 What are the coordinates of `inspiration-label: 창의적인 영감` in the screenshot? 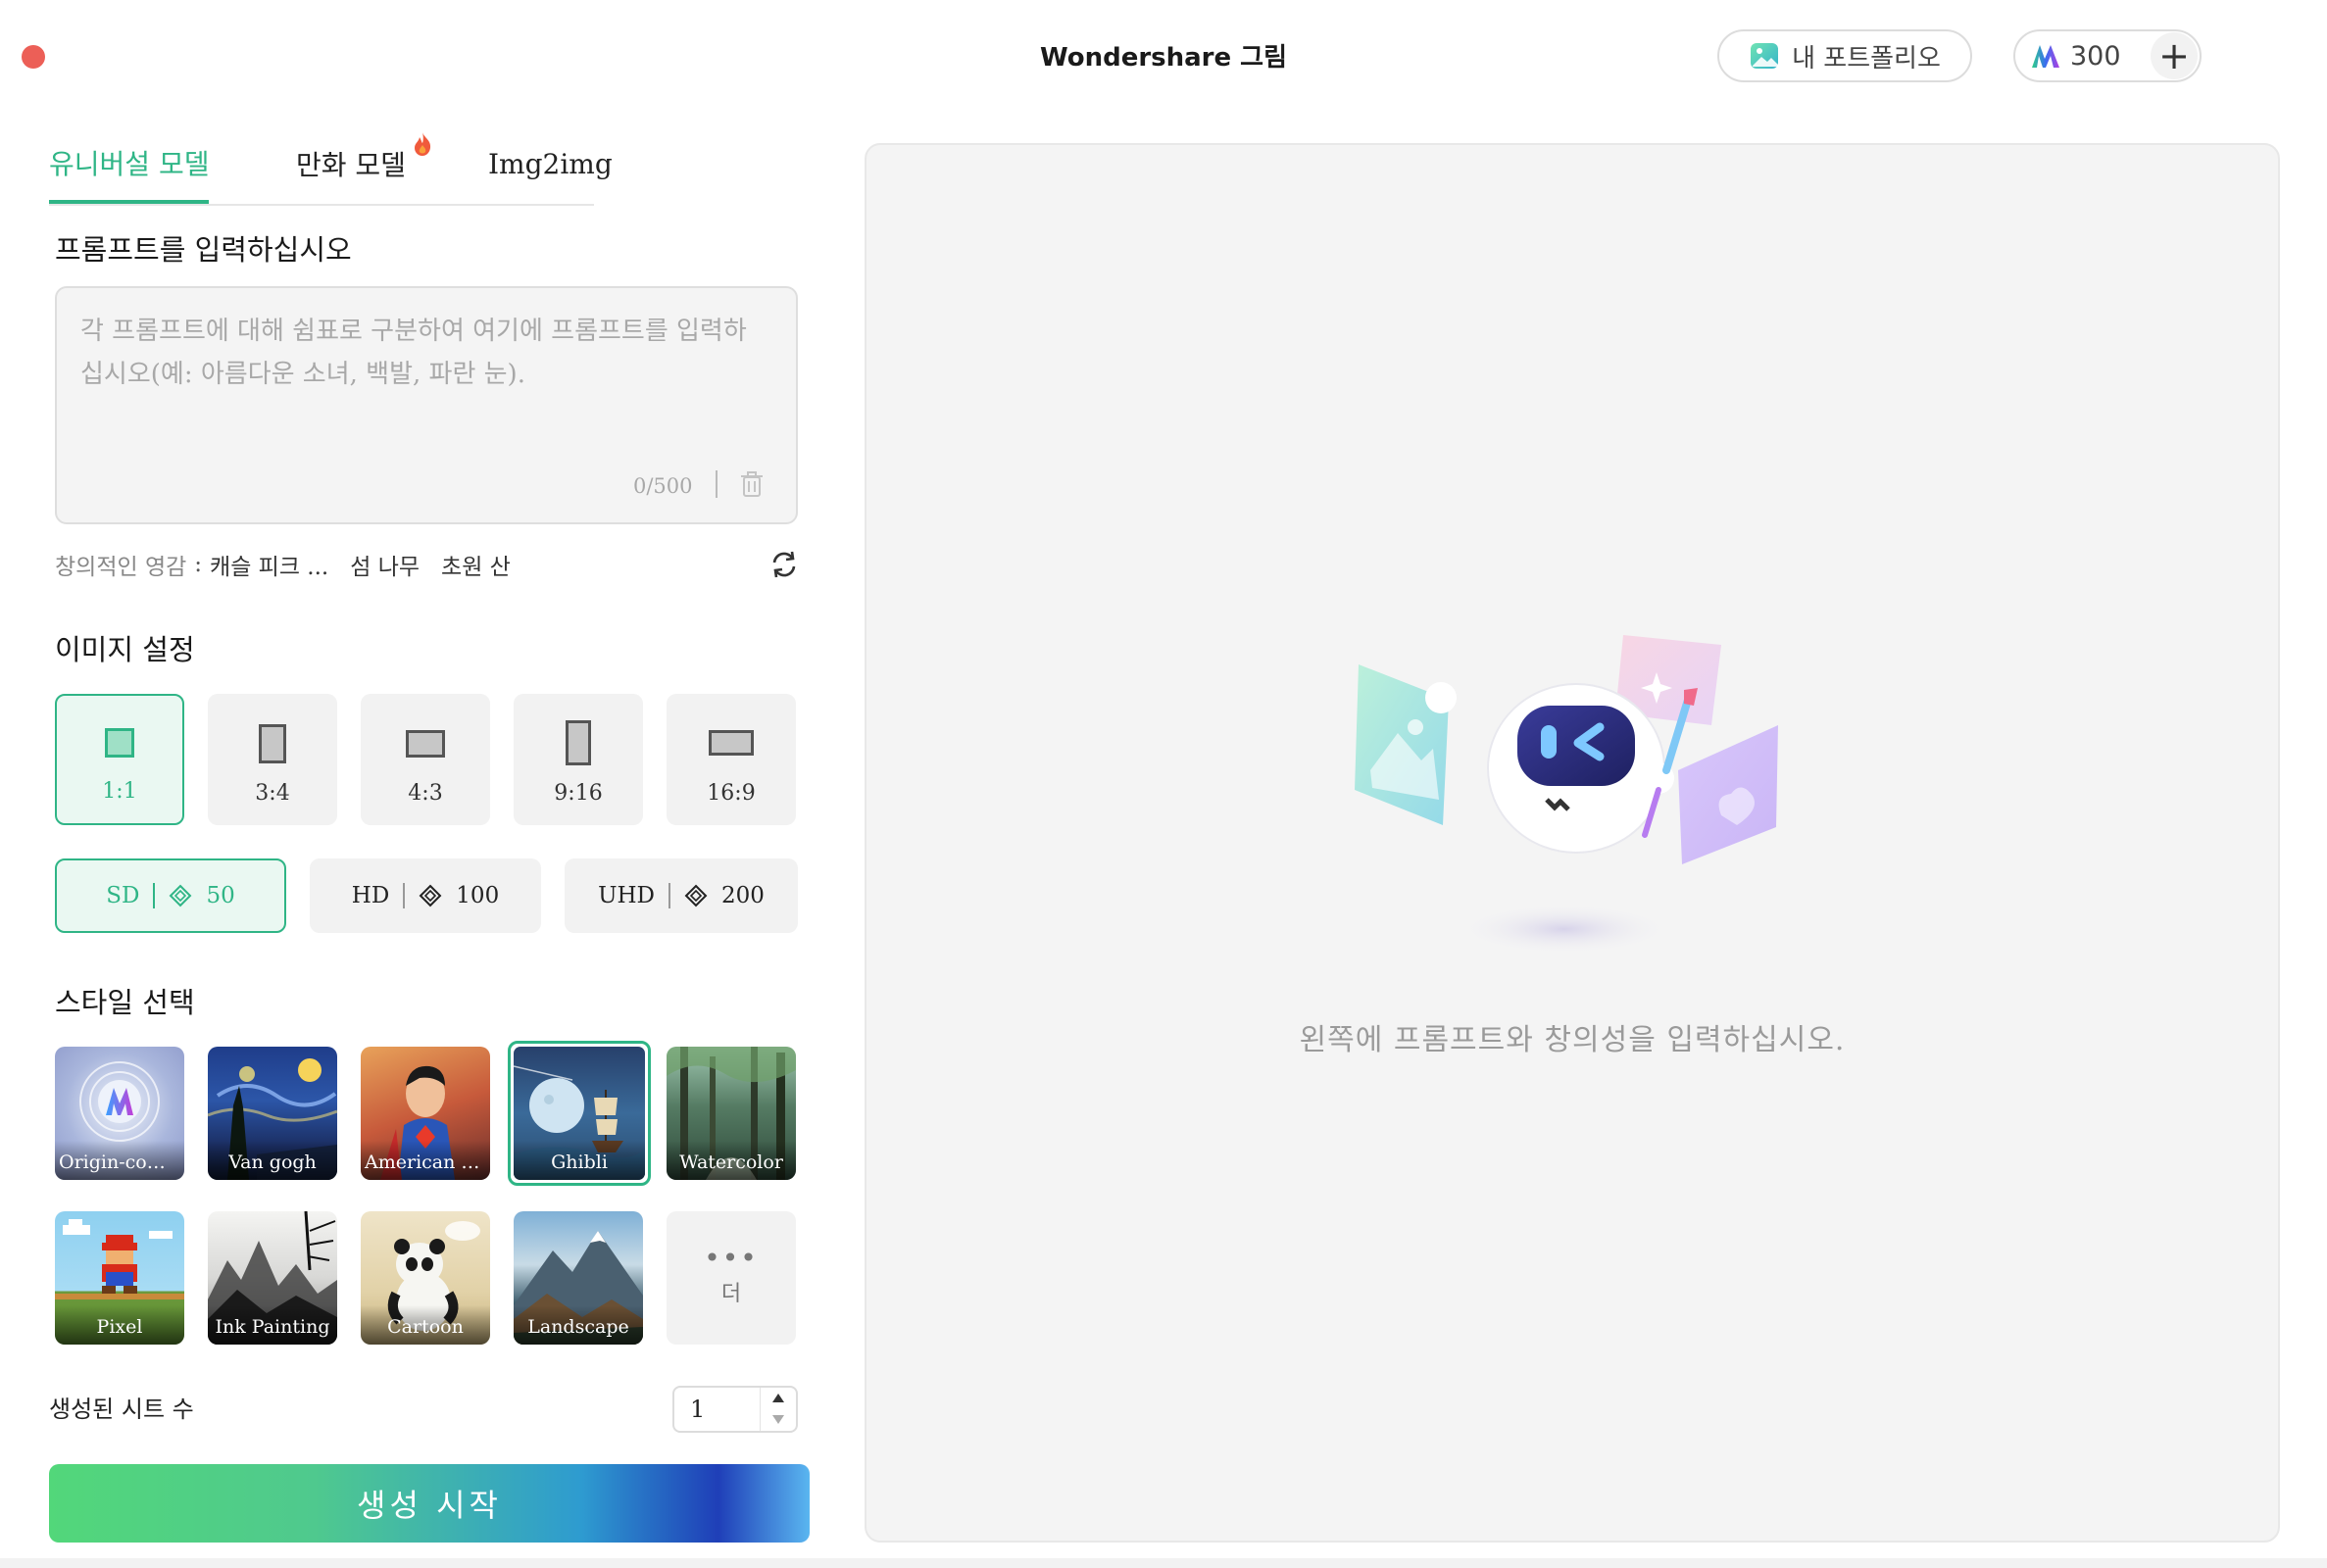 It's located at (121, 567).